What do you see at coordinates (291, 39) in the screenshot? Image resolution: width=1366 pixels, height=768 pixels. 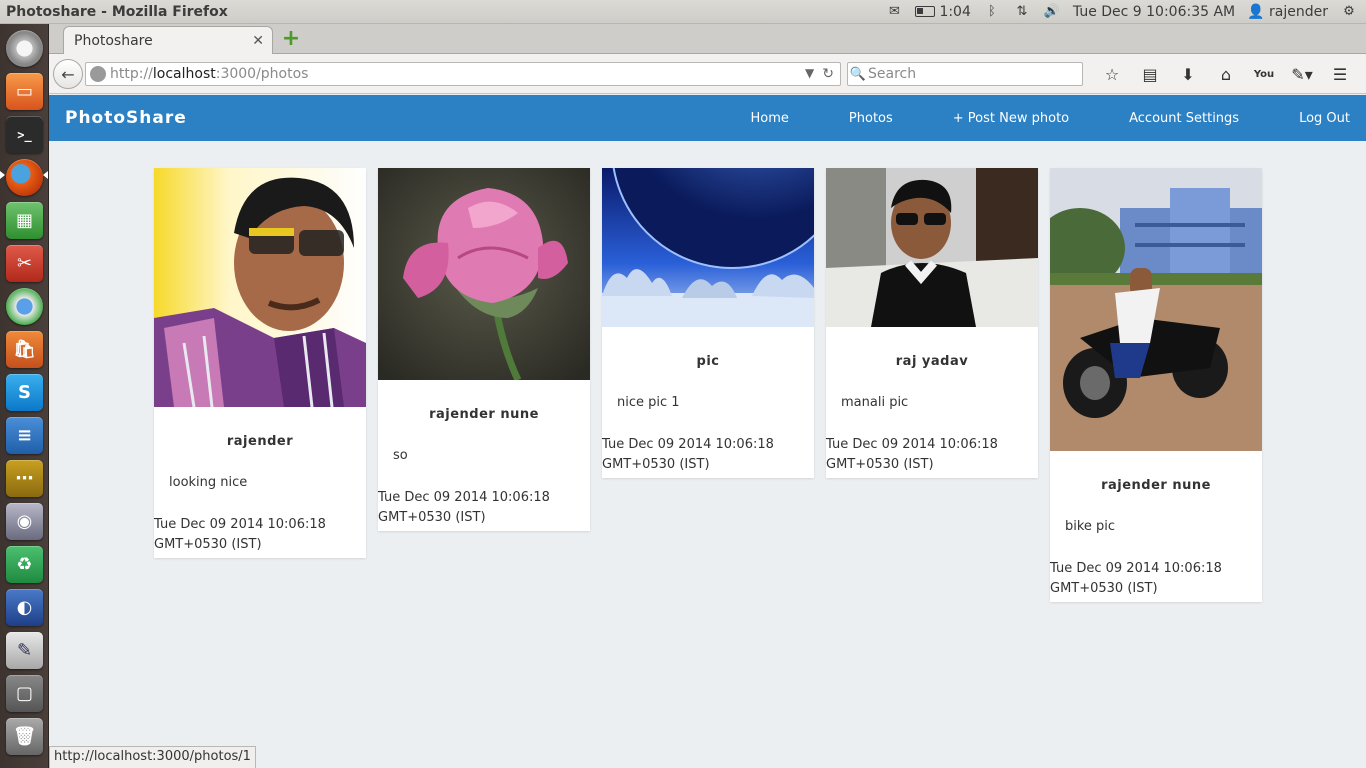 I see `new-tab-icon: +` at bounding box center [291, 39].